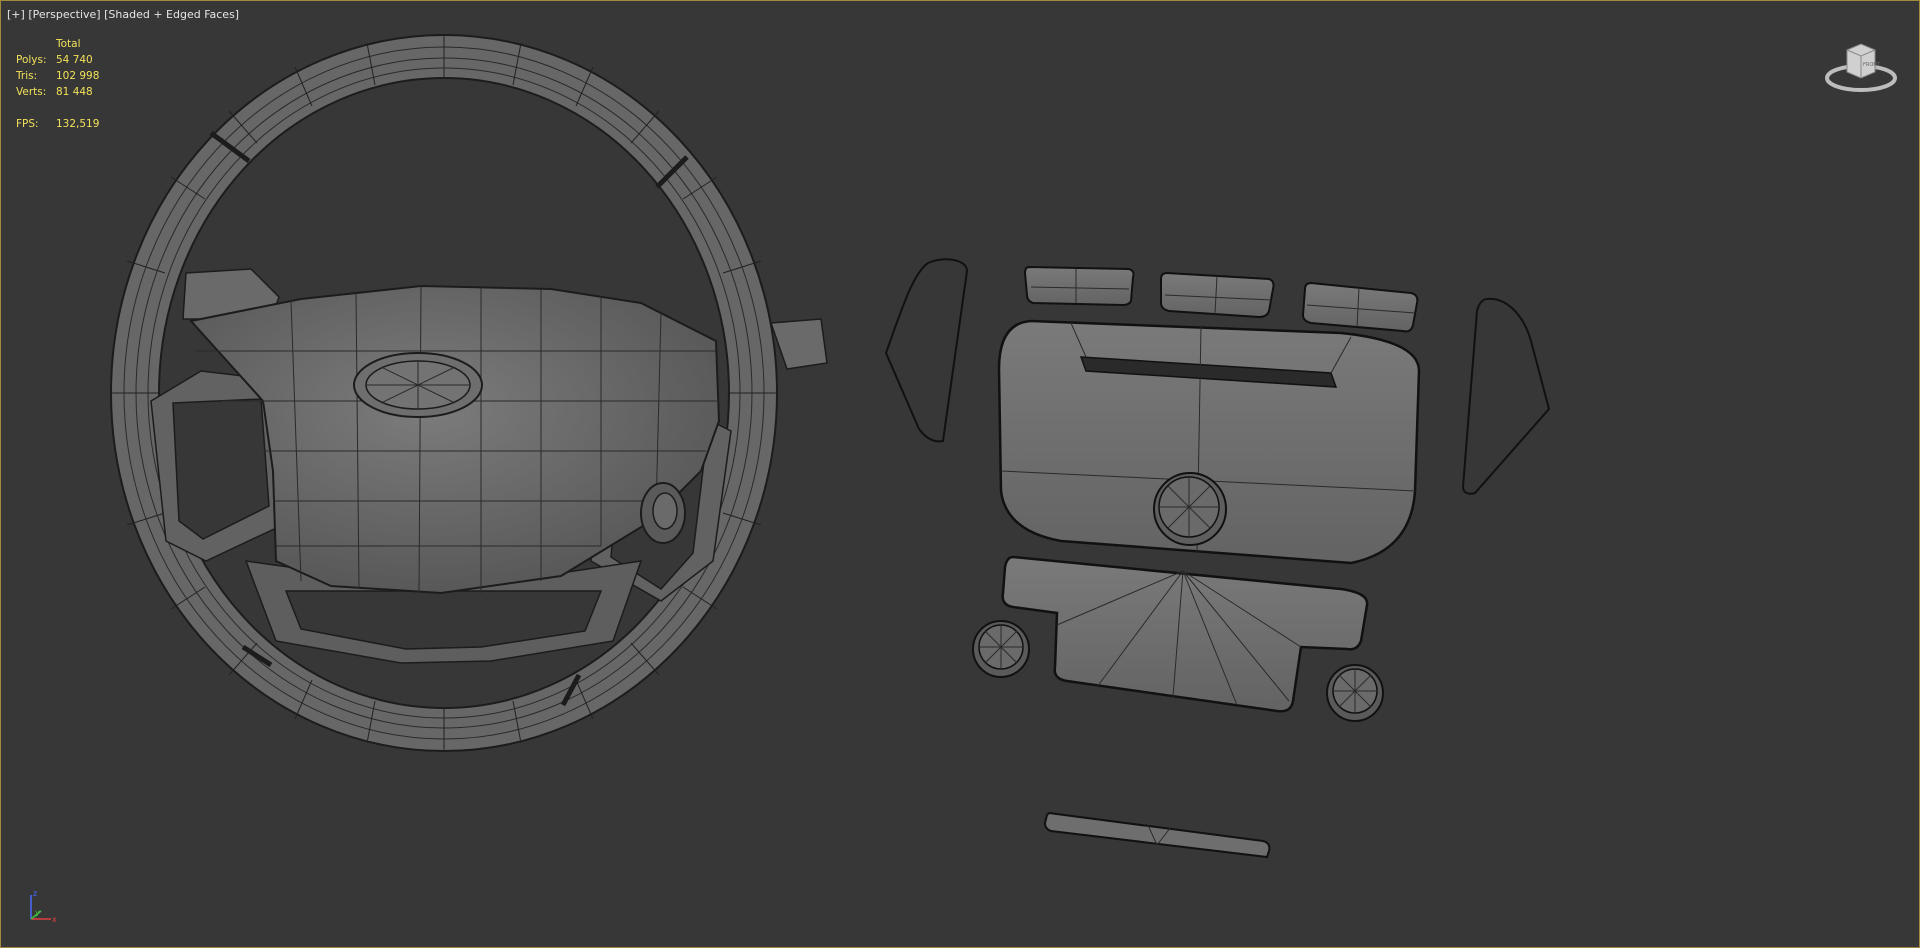 The height and width of the screenshot is (948, 1920). I want to click on viewport-point-of-view-label: [Perspective], so click(64, 14).